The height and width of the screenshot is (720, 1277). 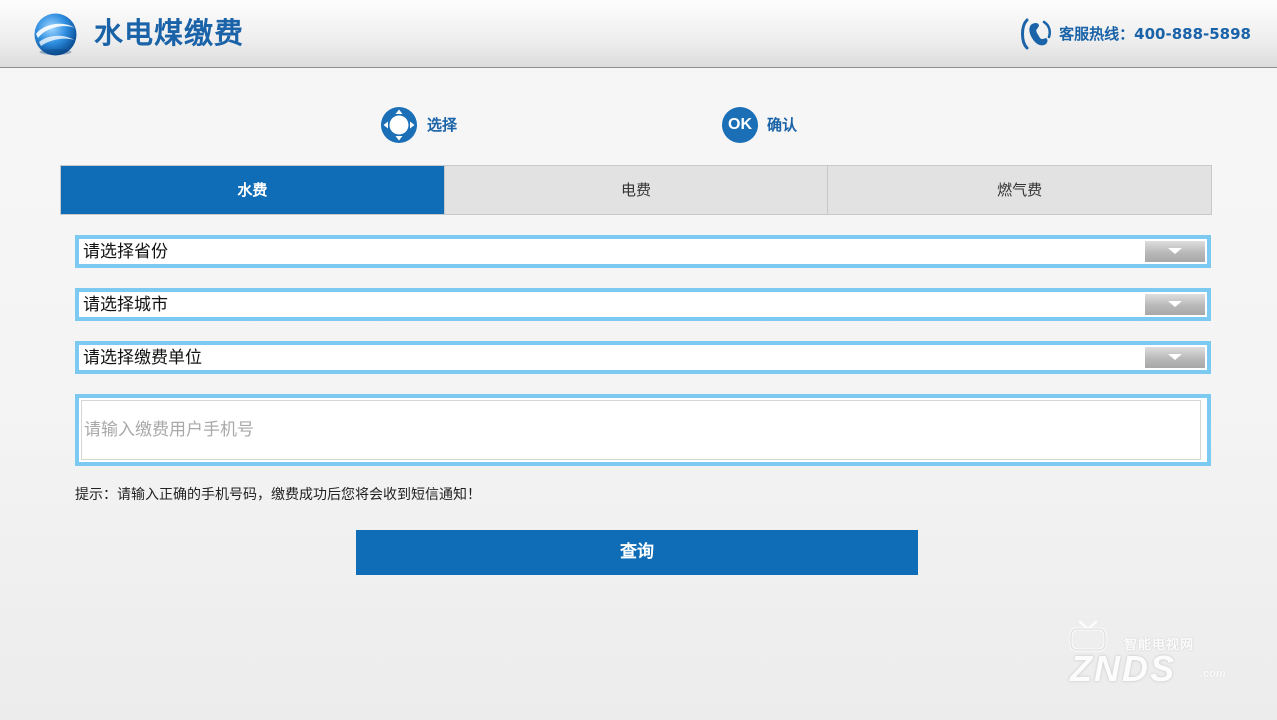 I want to click on payment-unit-select-value: 请选择缴费单位, so click(x=142, y=358).